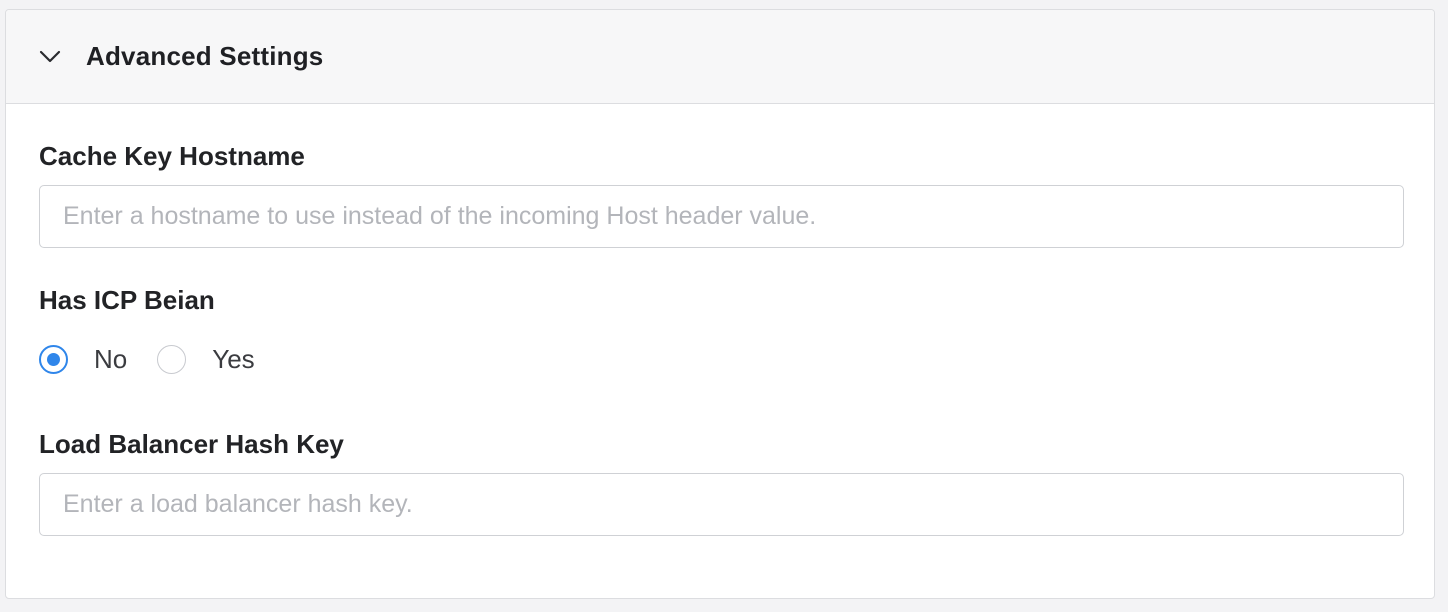 Image resolution: width=1448 pixels, height=612 pixels. What do you see at coordinates (172, 156) in the screenshot?
I see `cache-key-hostname-label: Cache Key Hostname` at bounding box center [172, 156].